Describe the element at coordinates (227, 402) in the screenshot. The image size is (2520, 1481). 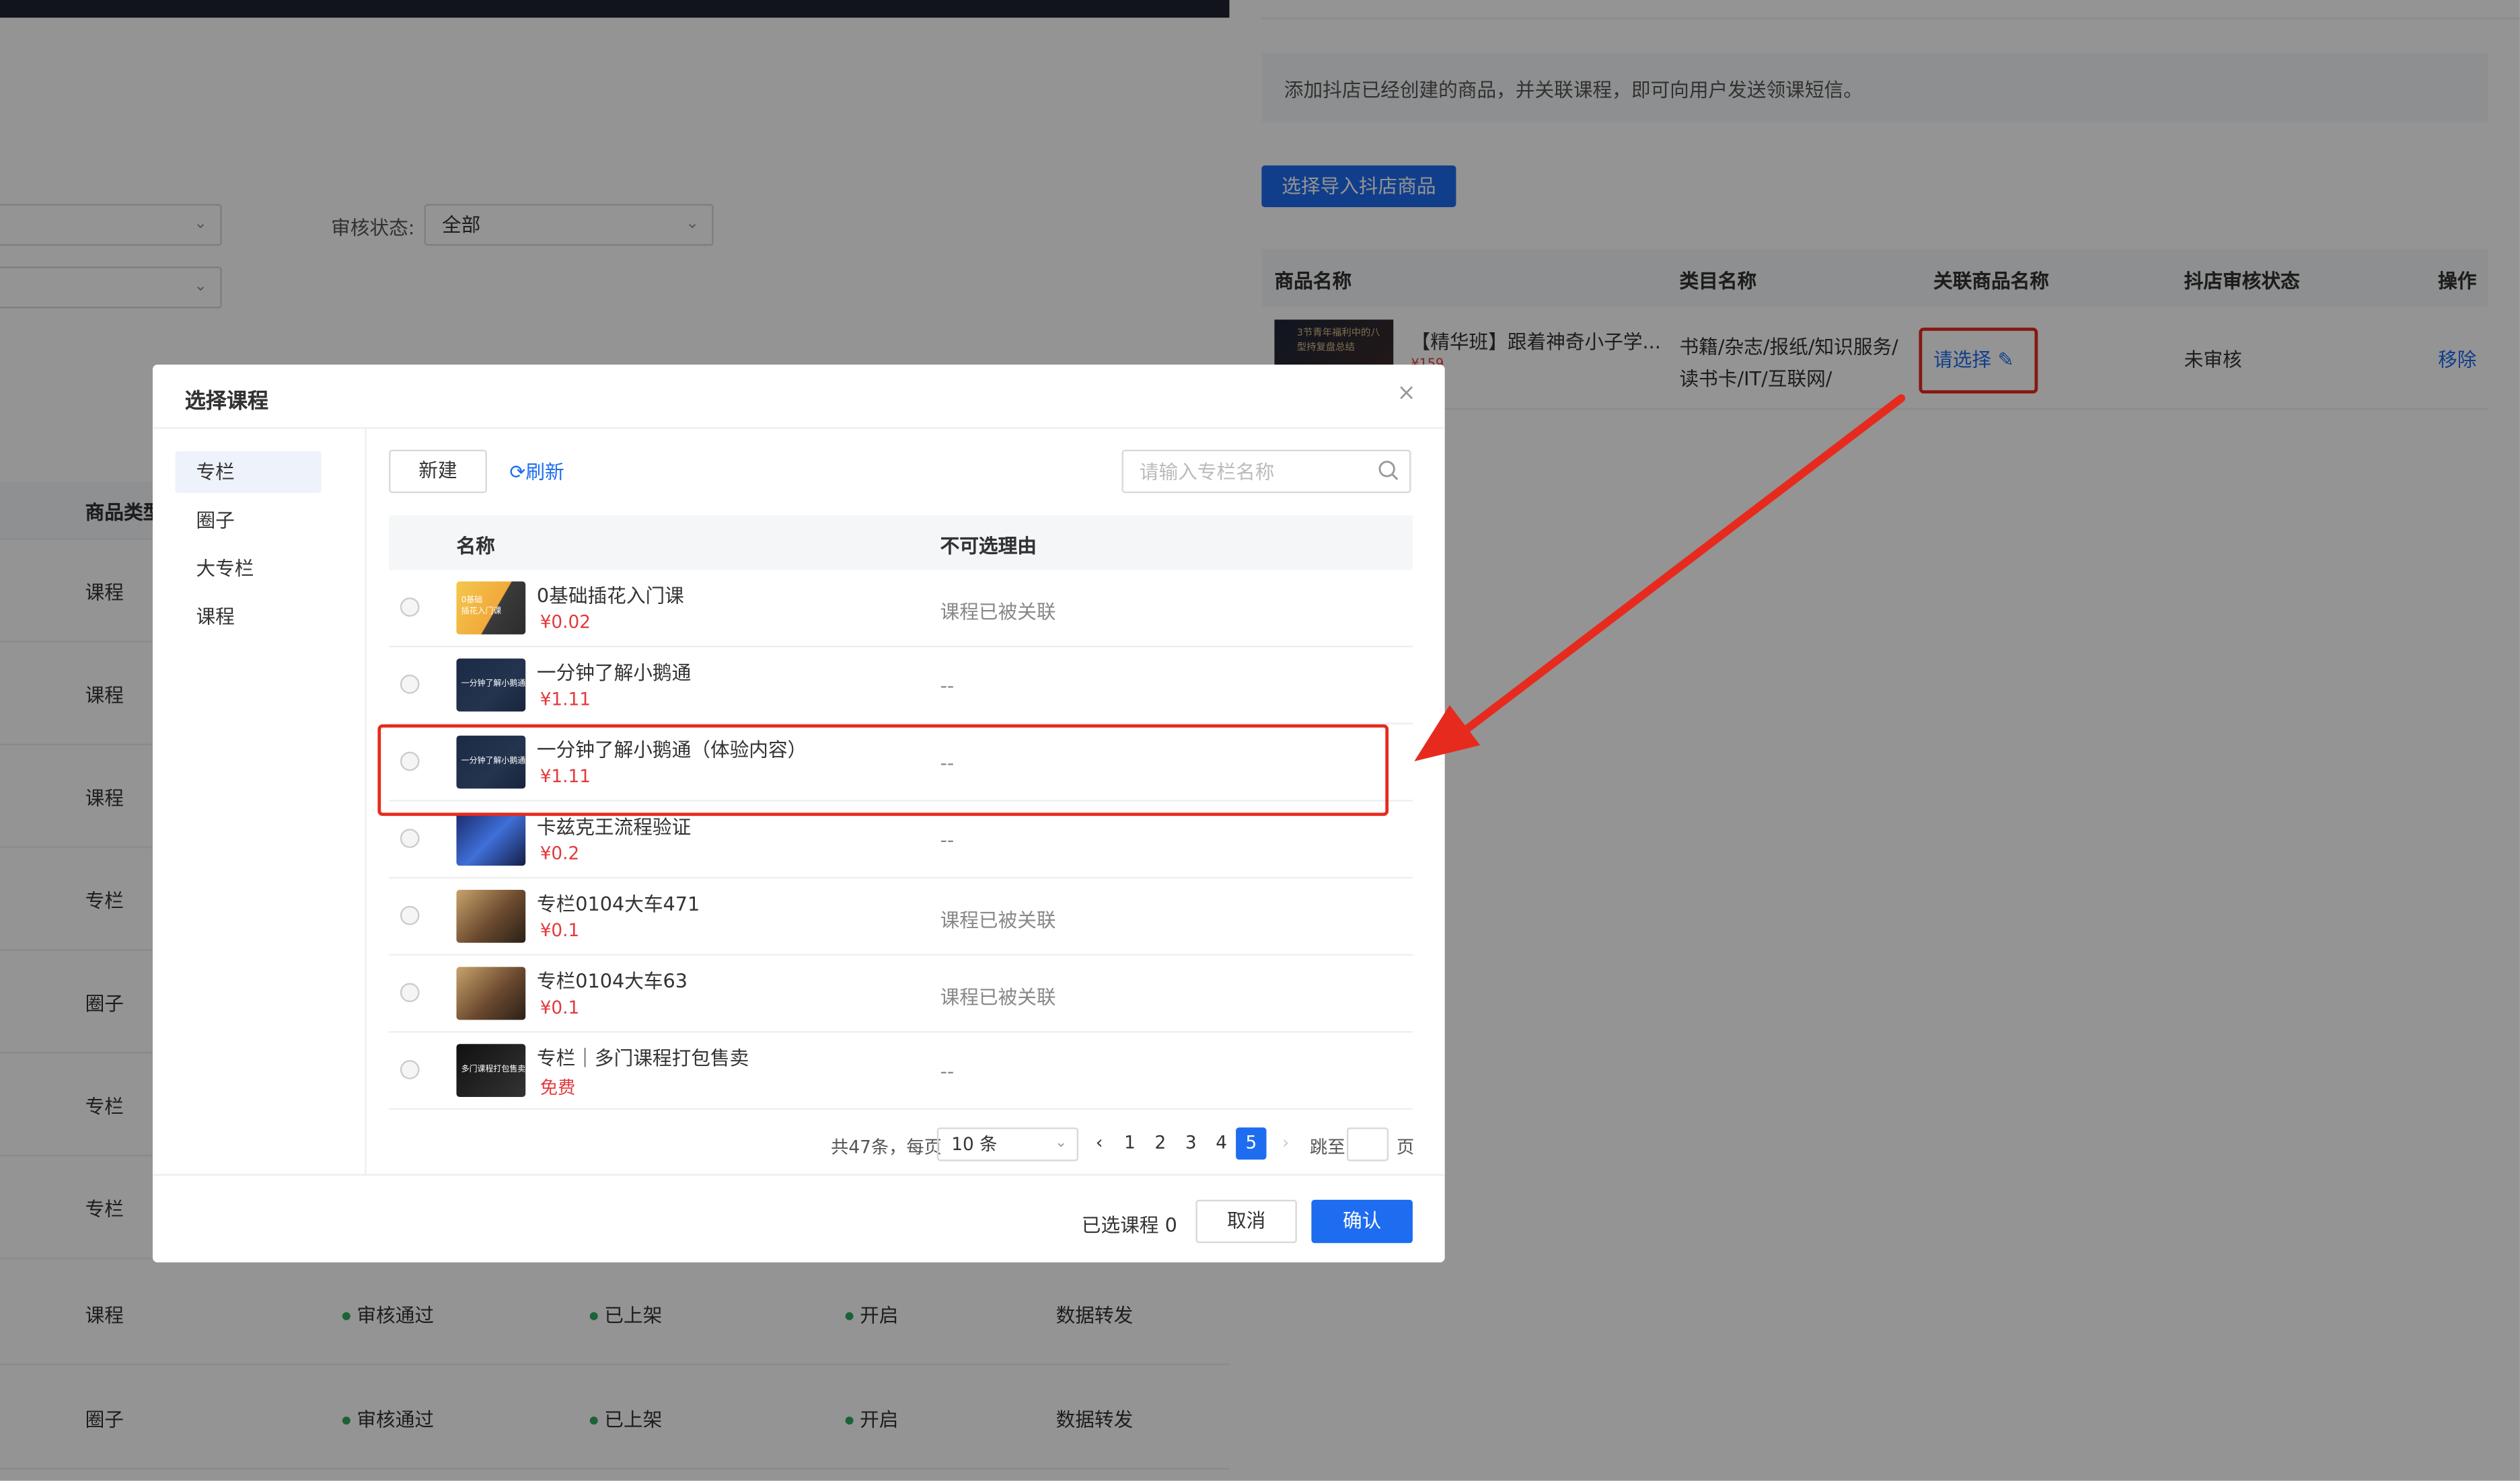
I see `dialog-title: 选择课程` at that location.